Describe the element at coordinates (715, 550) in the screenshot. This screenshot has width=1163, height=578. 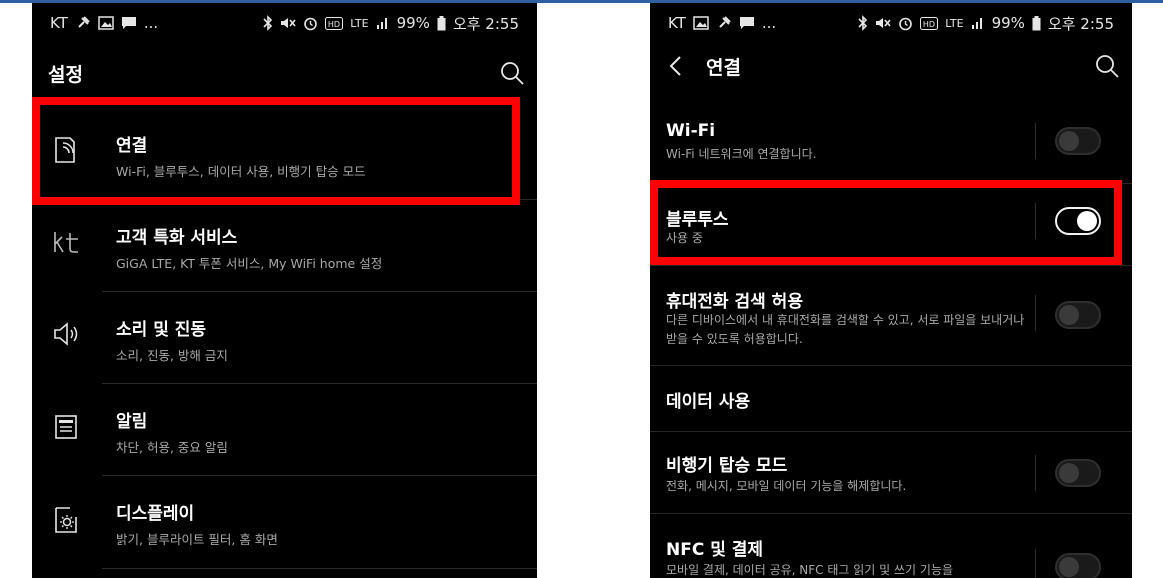
I see `setting-title: NFC 및 결제` at that location.